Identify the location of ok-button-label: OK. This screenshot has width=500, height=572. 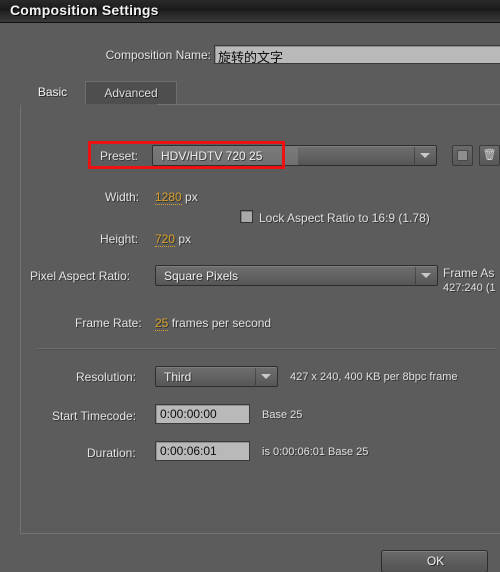
(435, 561).